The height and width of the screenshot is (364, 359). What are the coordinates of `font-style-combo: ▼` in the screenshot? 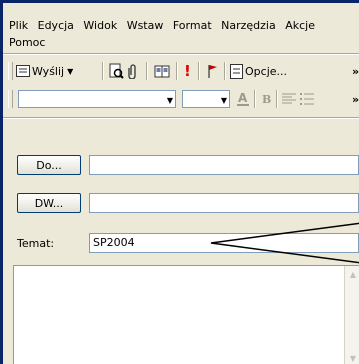 It's located at (97, 99).